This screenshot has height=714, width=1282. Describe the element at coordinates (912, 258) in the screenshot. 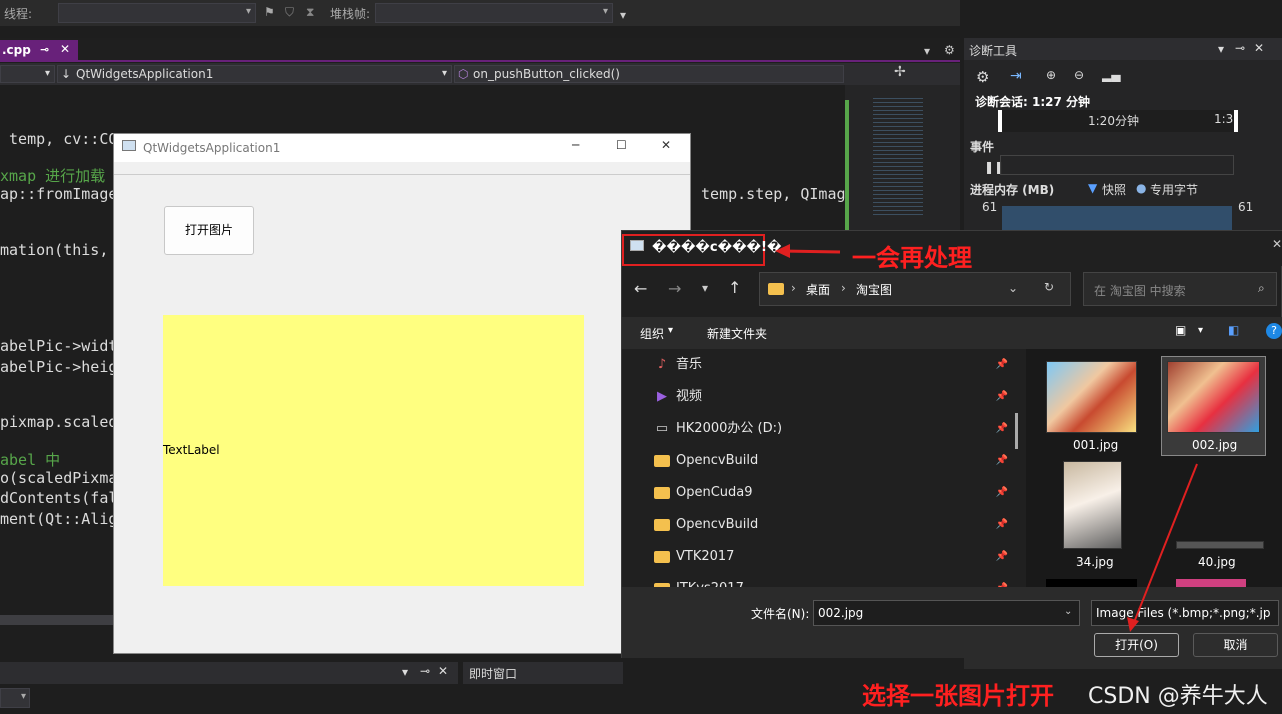

I see `annotation-later: 一会再处理` at that location.